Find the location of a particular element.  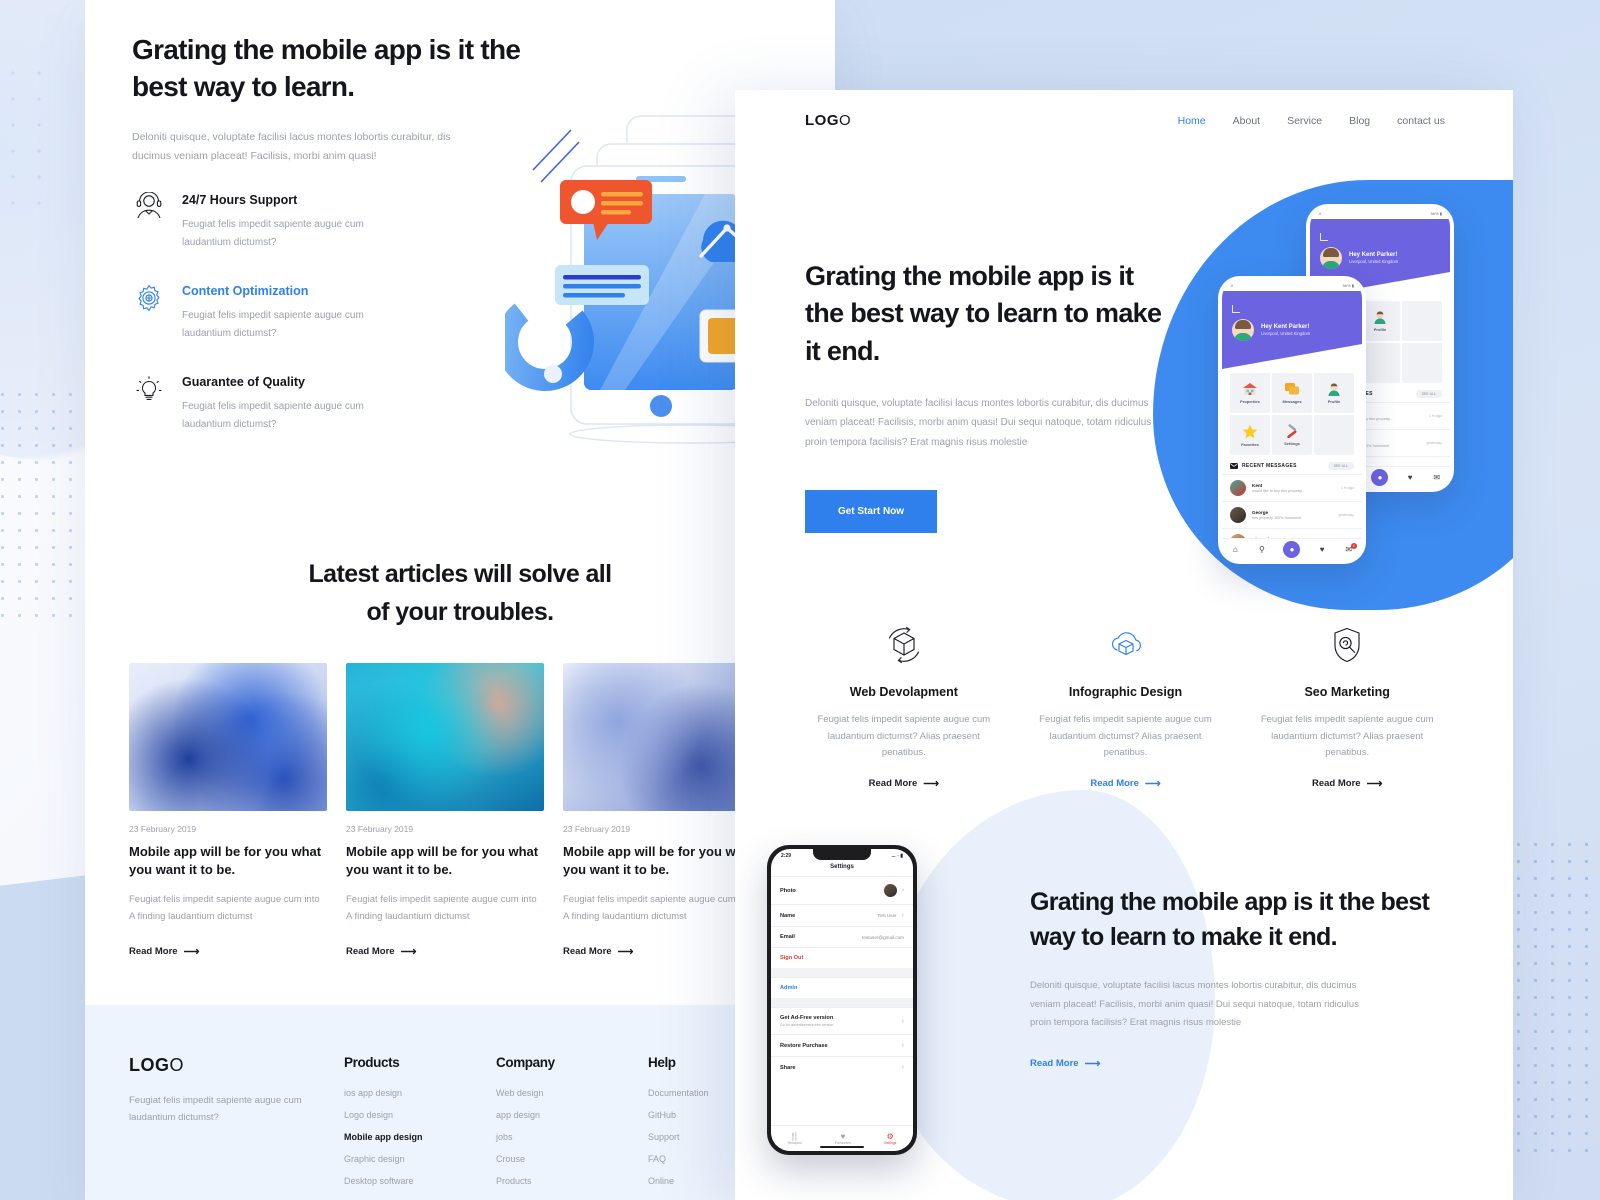

phone-tab-bar: ⌂ ⚲ ● ♥ ✉ 4 is located at coordinates (1292, 549).